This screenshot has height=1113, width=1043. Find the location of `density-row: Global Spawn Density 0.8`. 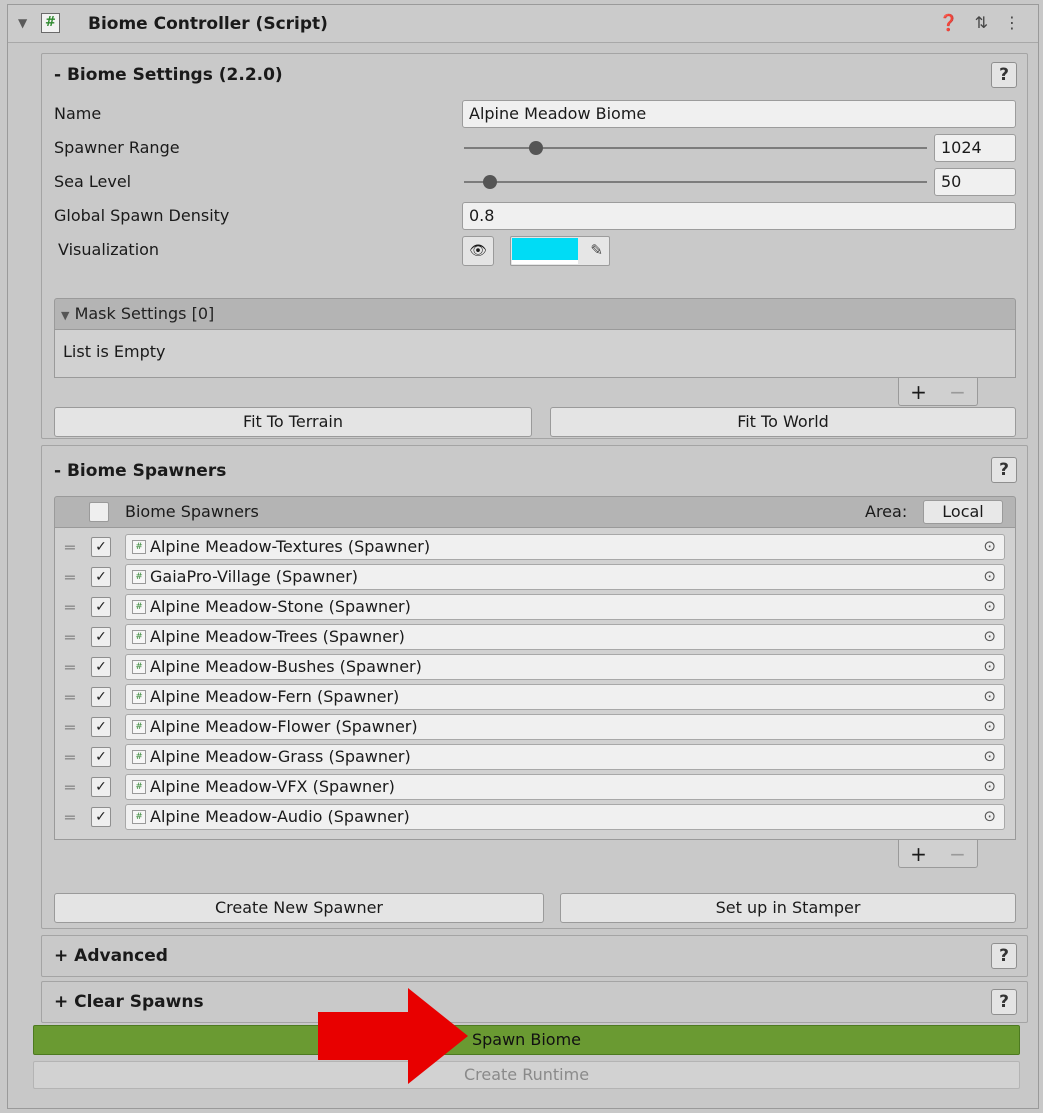

density-row: Global Spawn Density 0.8 is located at coordinates (535, 217).